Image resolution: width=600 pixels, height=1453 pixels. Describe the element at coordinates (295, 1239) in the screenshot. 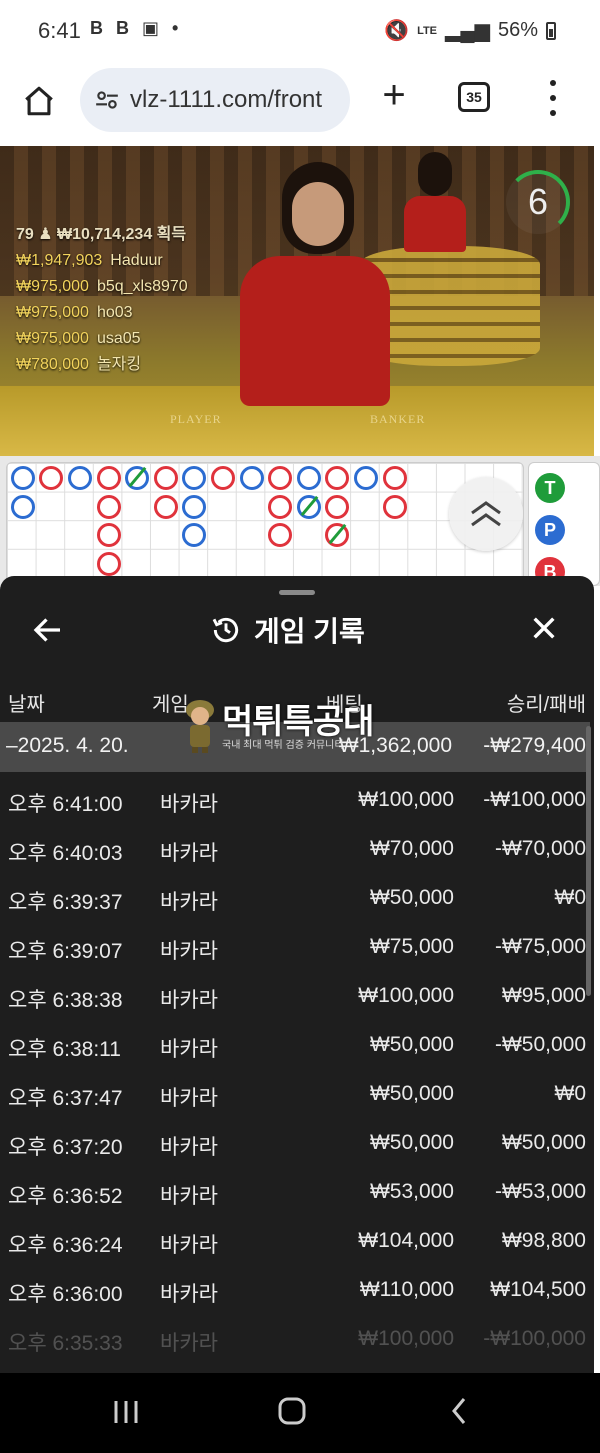

I see `table-row: 오후 6:36:24 바카라 ₩104,000 ₩98,800` at that location.